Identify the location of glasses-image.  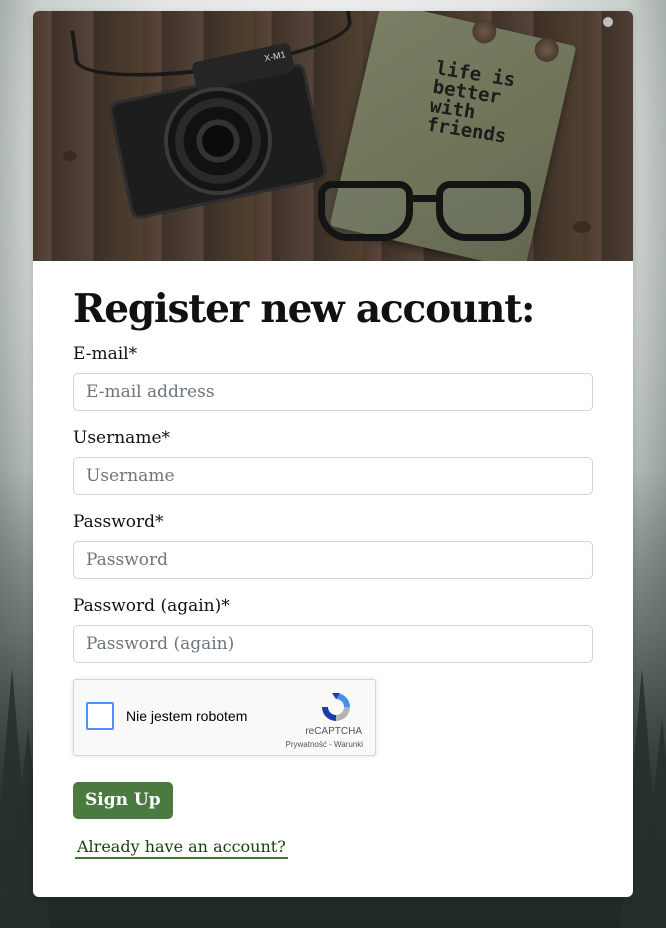
(438, 216).